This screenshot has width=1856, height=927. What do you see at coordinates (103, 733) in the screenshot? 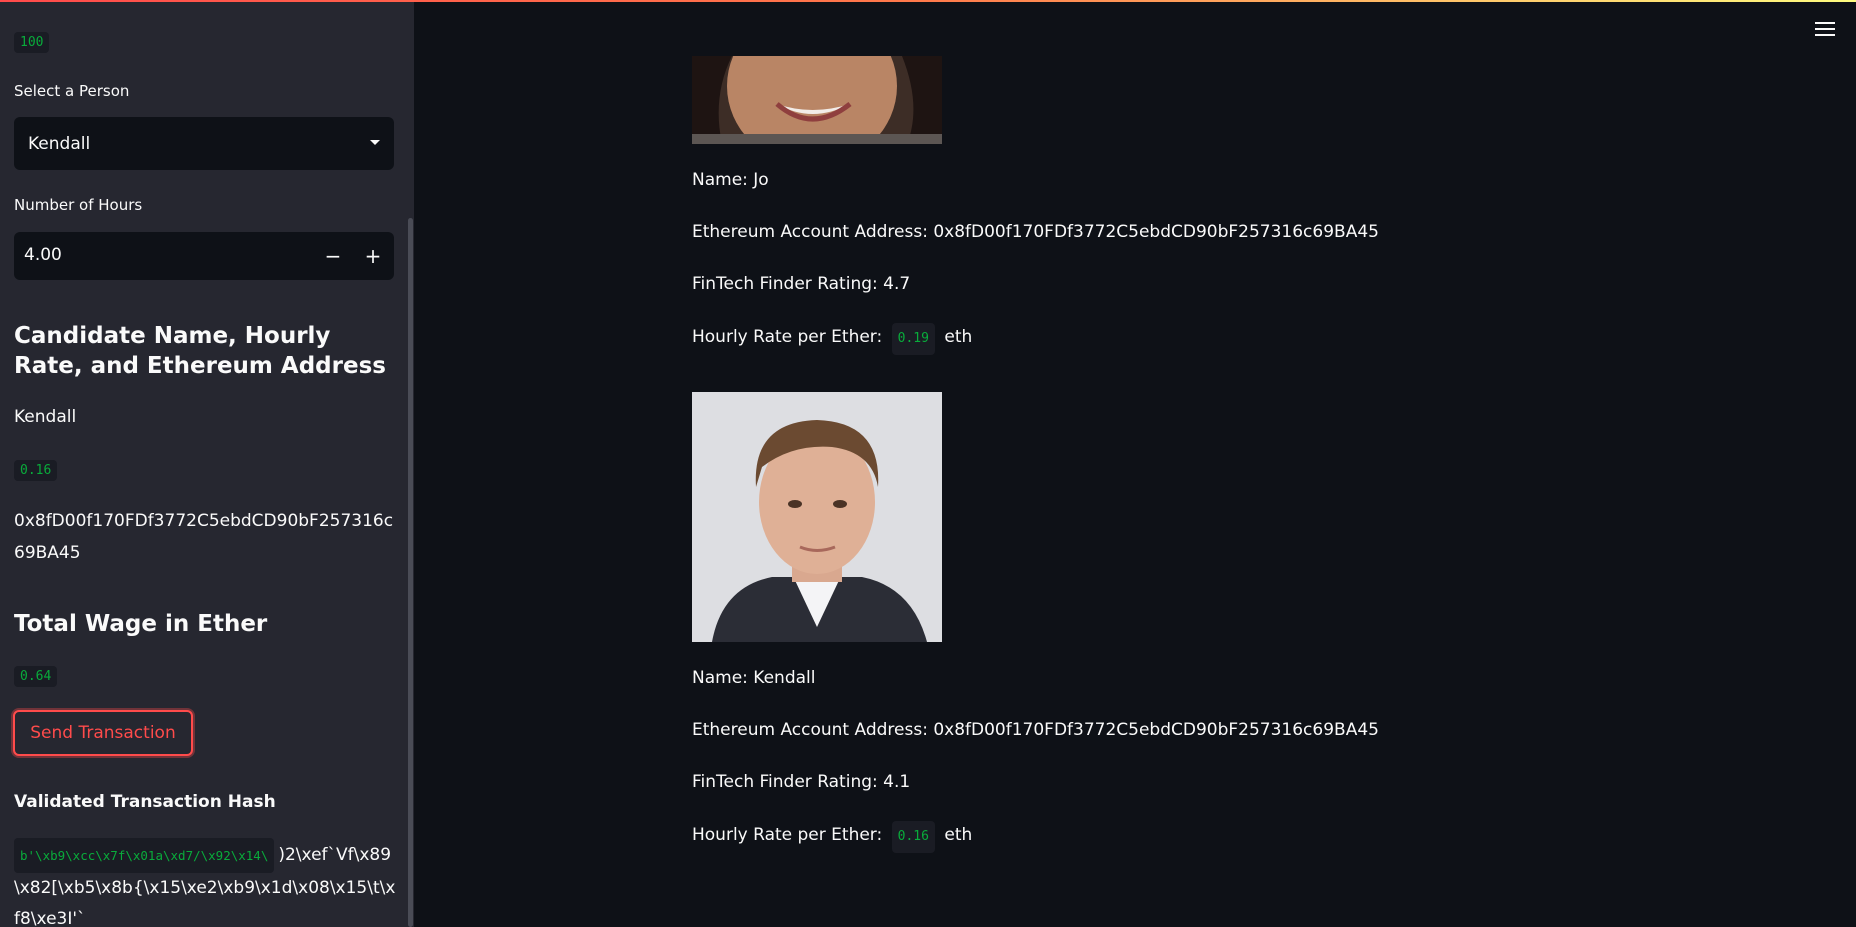
I see `send-transaction-button: Send Transaction` at bounding box center [103, 733].